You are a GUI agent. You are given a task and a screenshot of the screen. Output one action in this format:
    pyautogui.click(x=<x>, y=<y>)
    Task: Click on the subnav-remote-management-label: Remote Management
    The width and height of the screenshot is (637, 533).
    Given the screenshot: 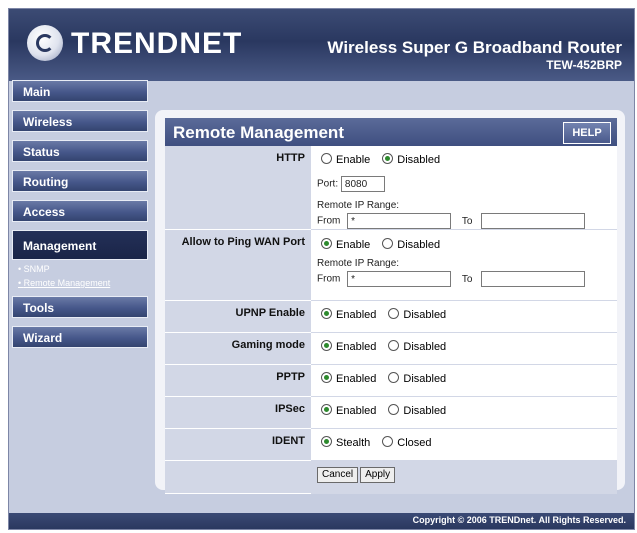 What is the action you would take?
    pyautogui.click(x=67, y=283)
    